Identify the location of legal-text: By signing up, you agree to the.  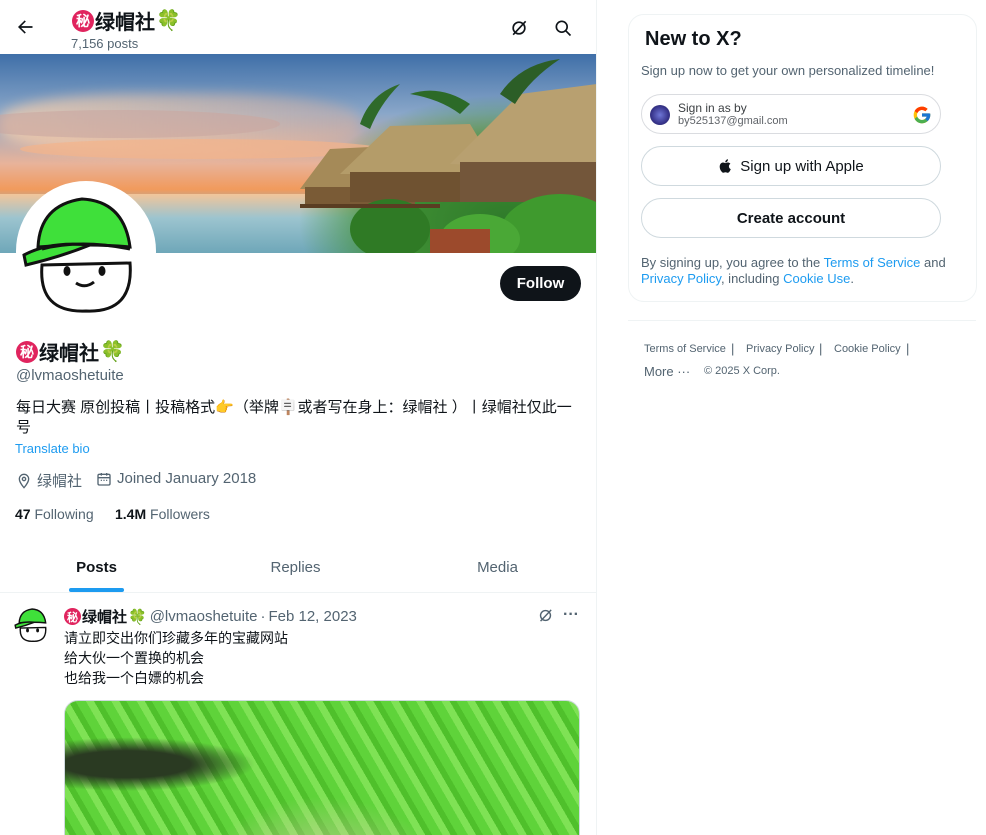
(732, 262).